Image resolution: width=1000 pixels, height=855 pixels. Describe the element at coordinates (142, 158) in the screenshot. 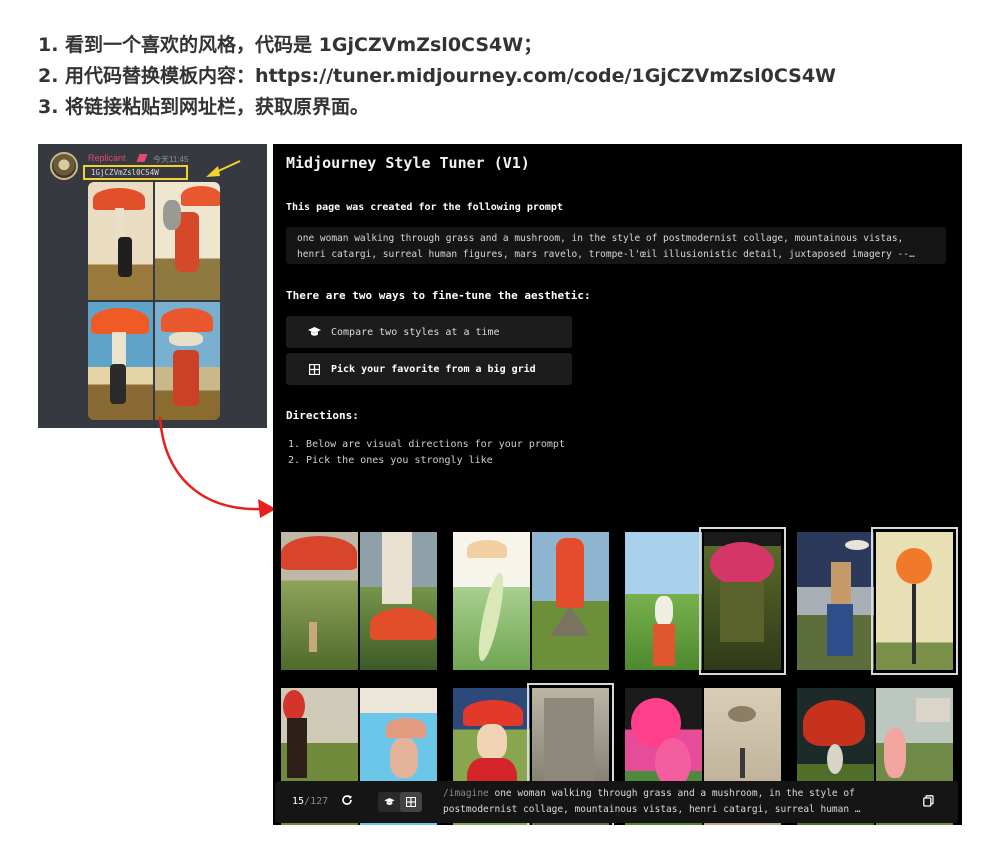

I see `bot-tag-icon` at that location.